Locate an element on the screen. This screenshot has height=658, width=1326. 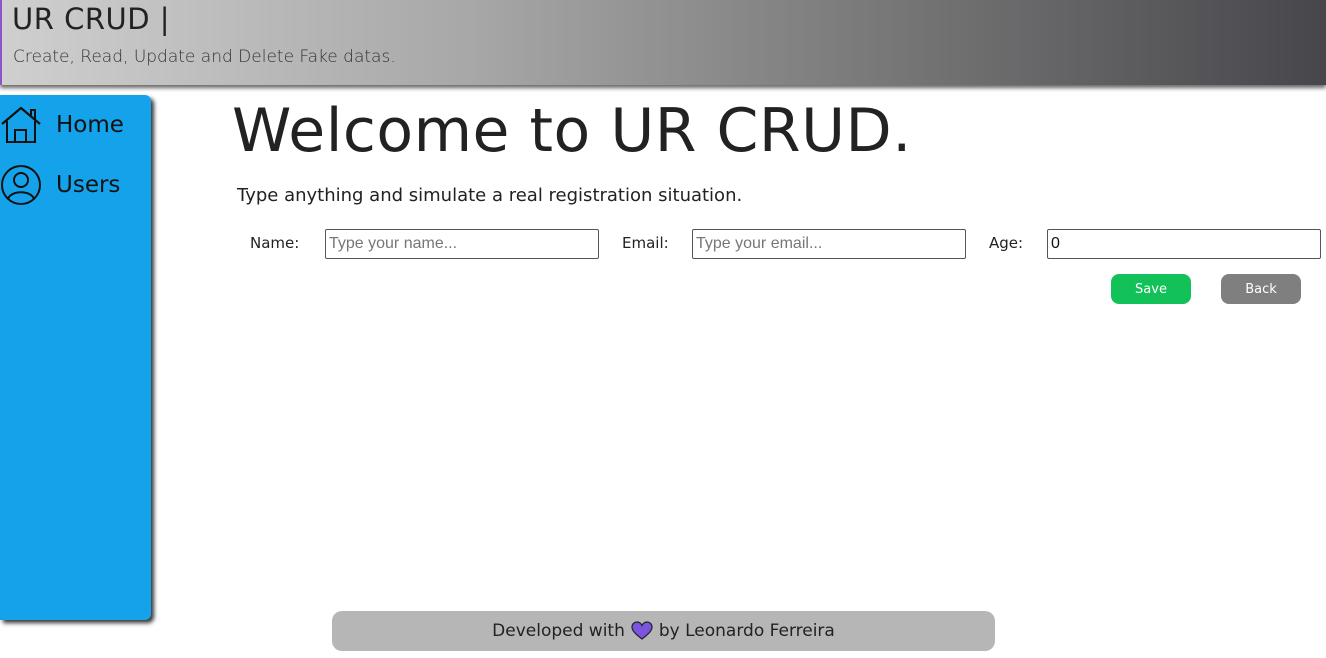
heart-icon is located at coordinates (642, 631).